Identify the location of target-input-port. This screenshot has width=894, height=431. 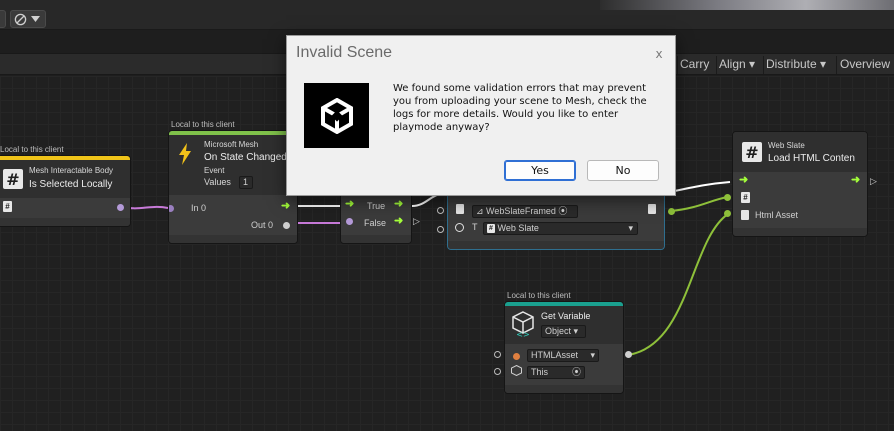
(727, 197).